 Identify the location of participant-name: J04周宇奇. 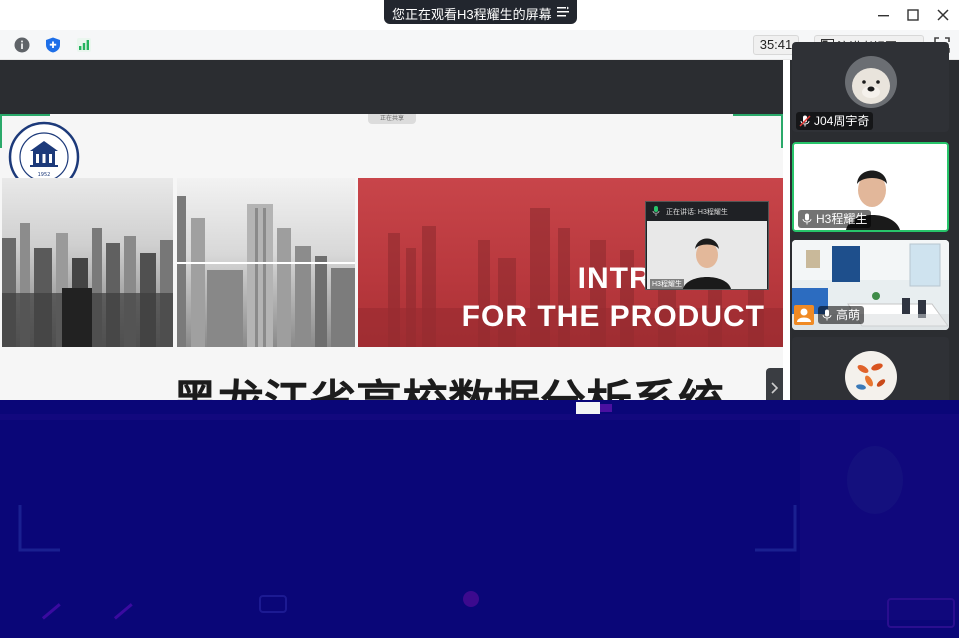
(842, 121).